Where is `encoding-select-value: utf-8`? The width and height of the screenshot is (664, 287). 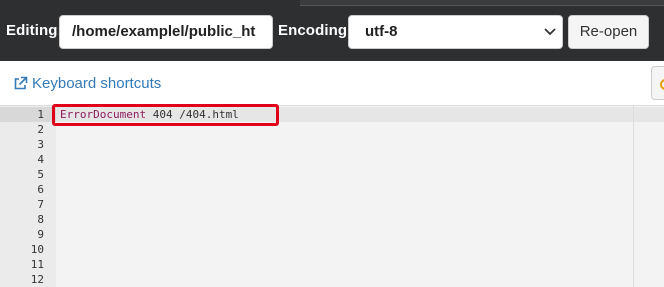 encoding-select-value: utf-8 is located at coordinates (381, 31).